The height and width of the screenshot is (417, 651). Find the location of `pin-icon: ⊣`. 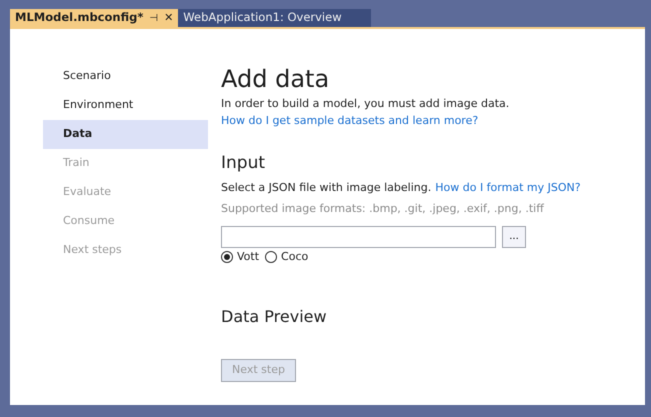

pin-icon: ⊣ is located at coordinates (153, 18).